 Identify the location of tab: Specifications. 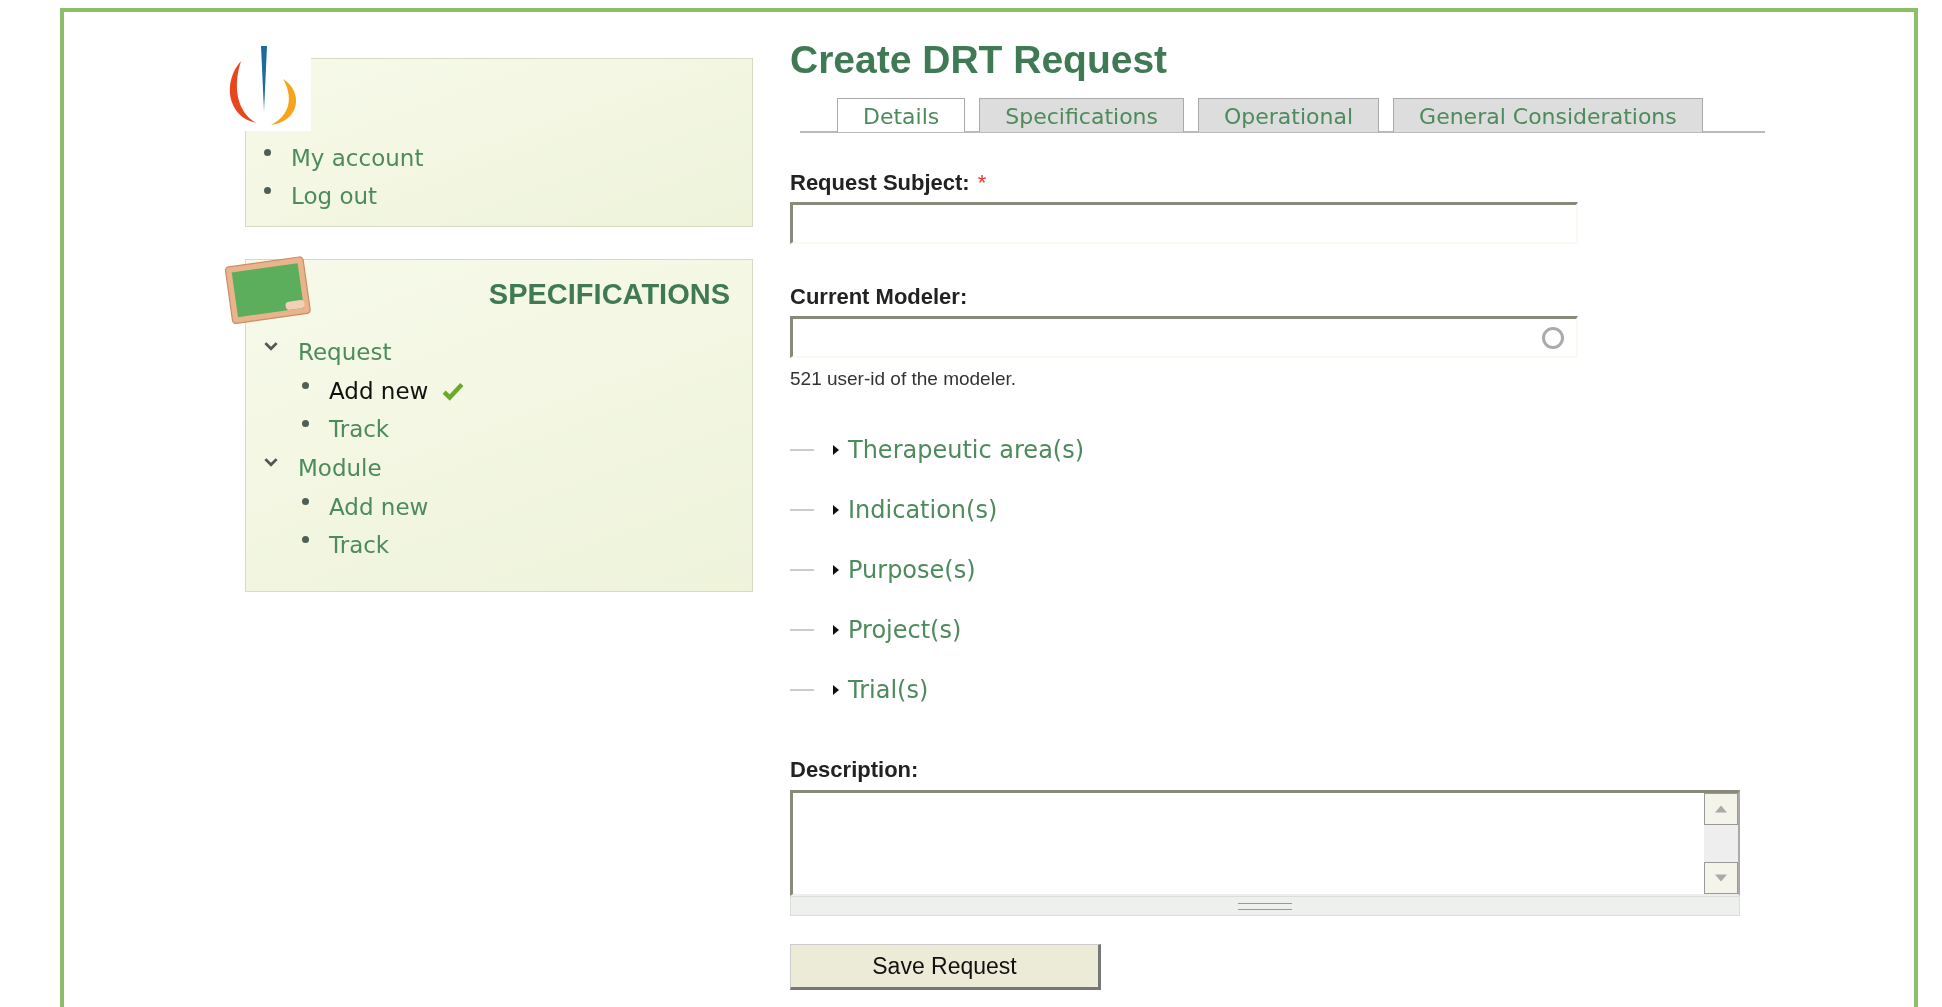
(1081, 115).